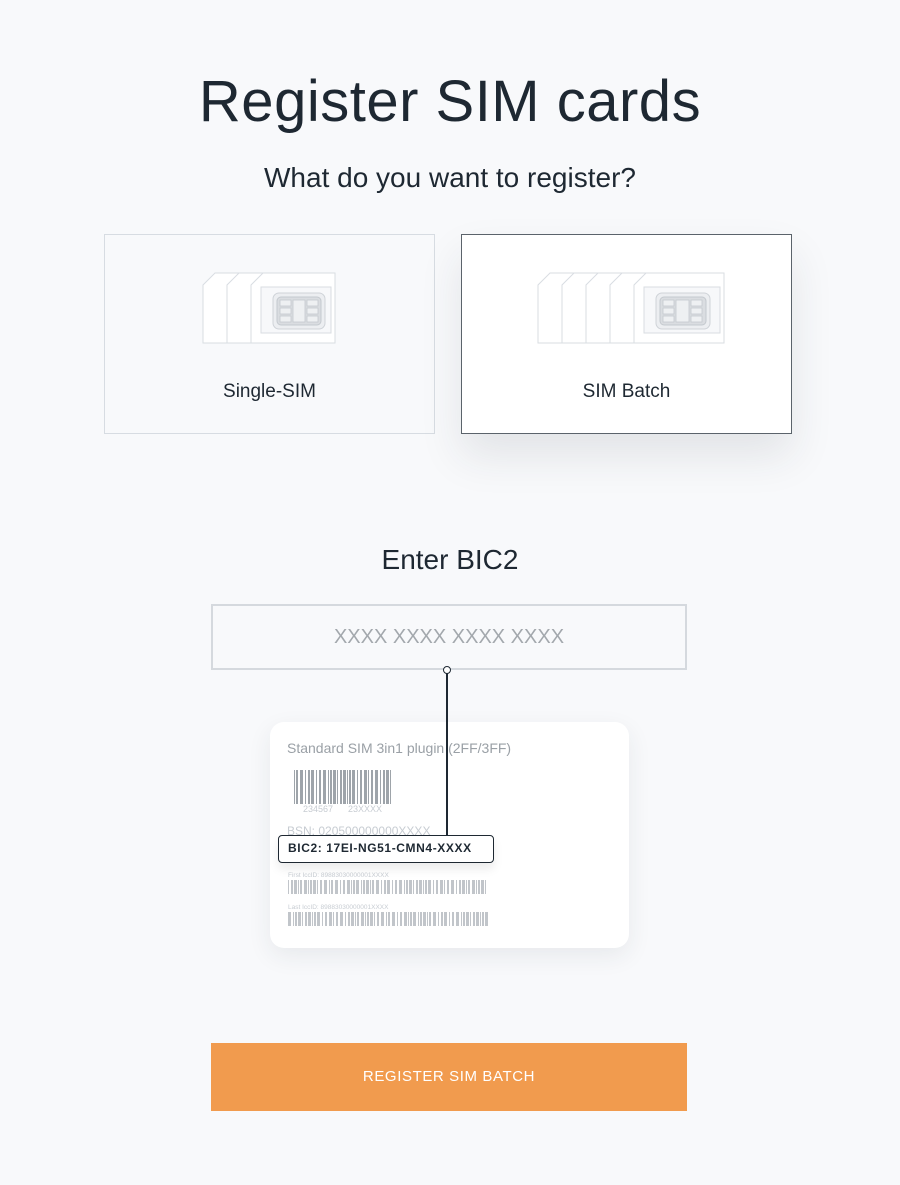 The height and width of the screenshot is (1185, 900). Describe the element at coordinates (447, 670) in the screenshot. I see `callout-connector-dot` at that location.